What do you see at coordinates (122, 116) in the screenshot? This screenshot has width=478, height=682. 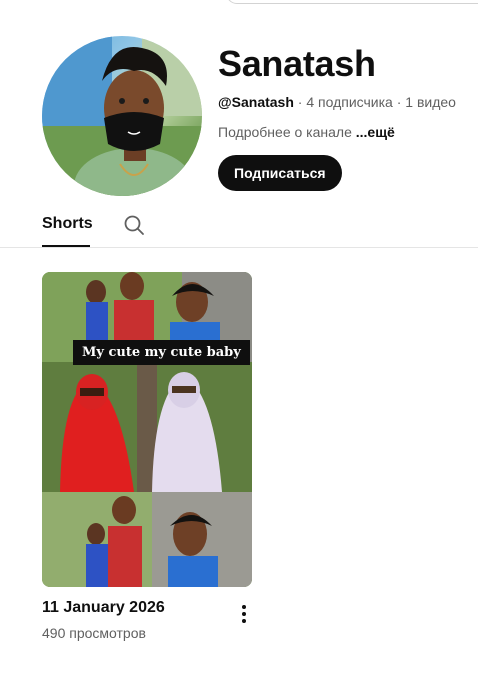 I see `channel-avatar` at bounding box center [122, 116].